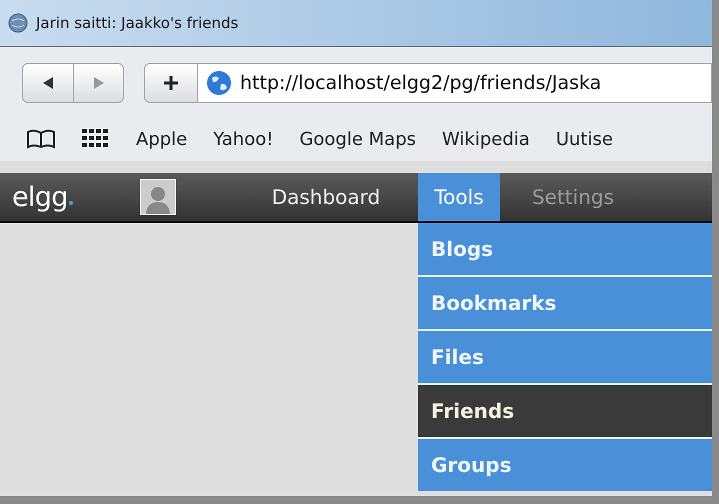 The image size is (719, 504). Describe the element at coordinates (162, 139) in the screenshot. I see `bookmark-link: Apple` at that location.